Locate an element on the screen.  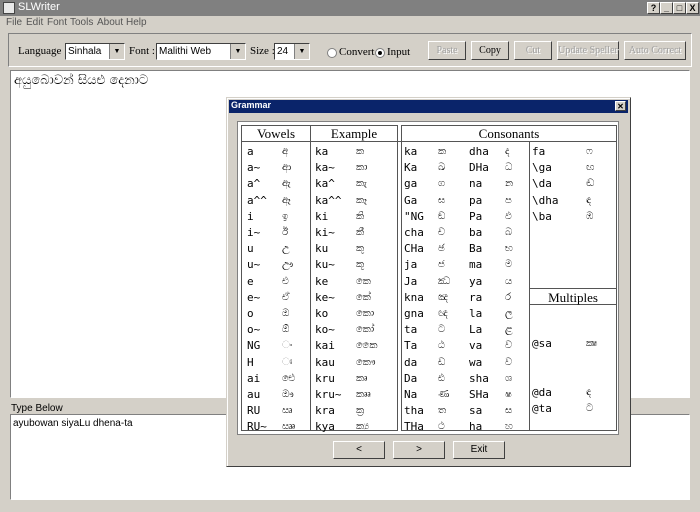
consonant-sinhala: ඛ is located at coordinates (442, 168).